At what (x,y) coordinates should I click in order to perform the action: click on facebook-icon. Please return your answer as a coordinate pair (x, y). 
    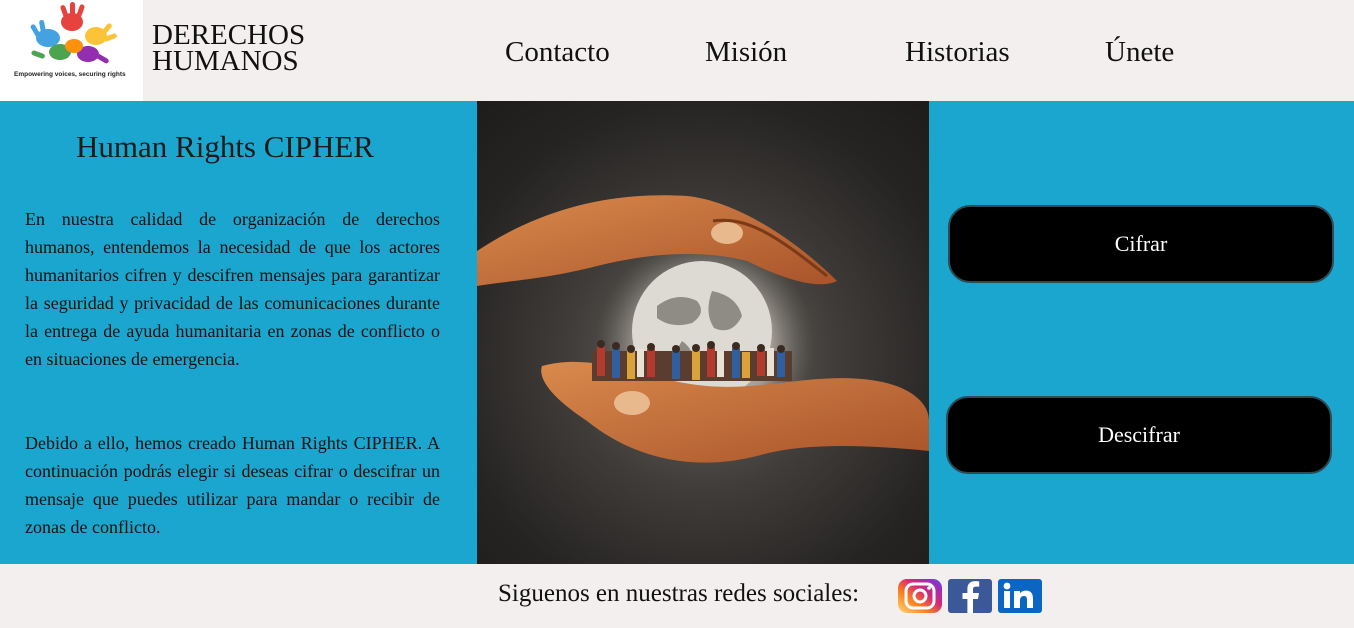
    Looking at the image, I should click on (970, 596).